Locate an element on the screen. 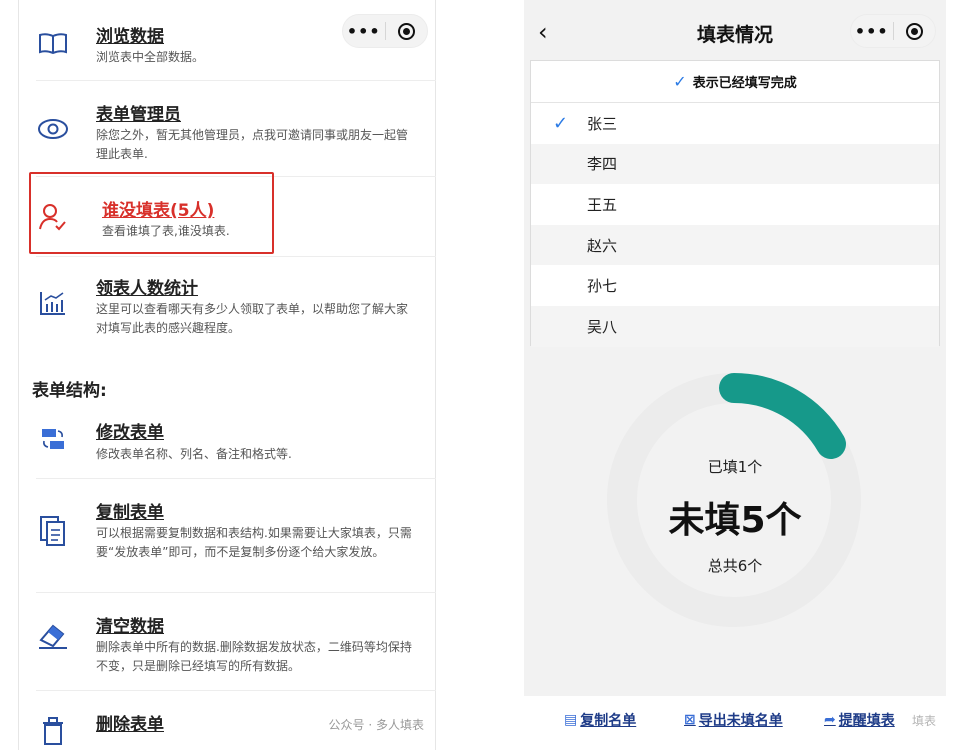 The image size is (961, 750). remind-button: ➦ 提醒填表 is located at coordinates (859, 720).